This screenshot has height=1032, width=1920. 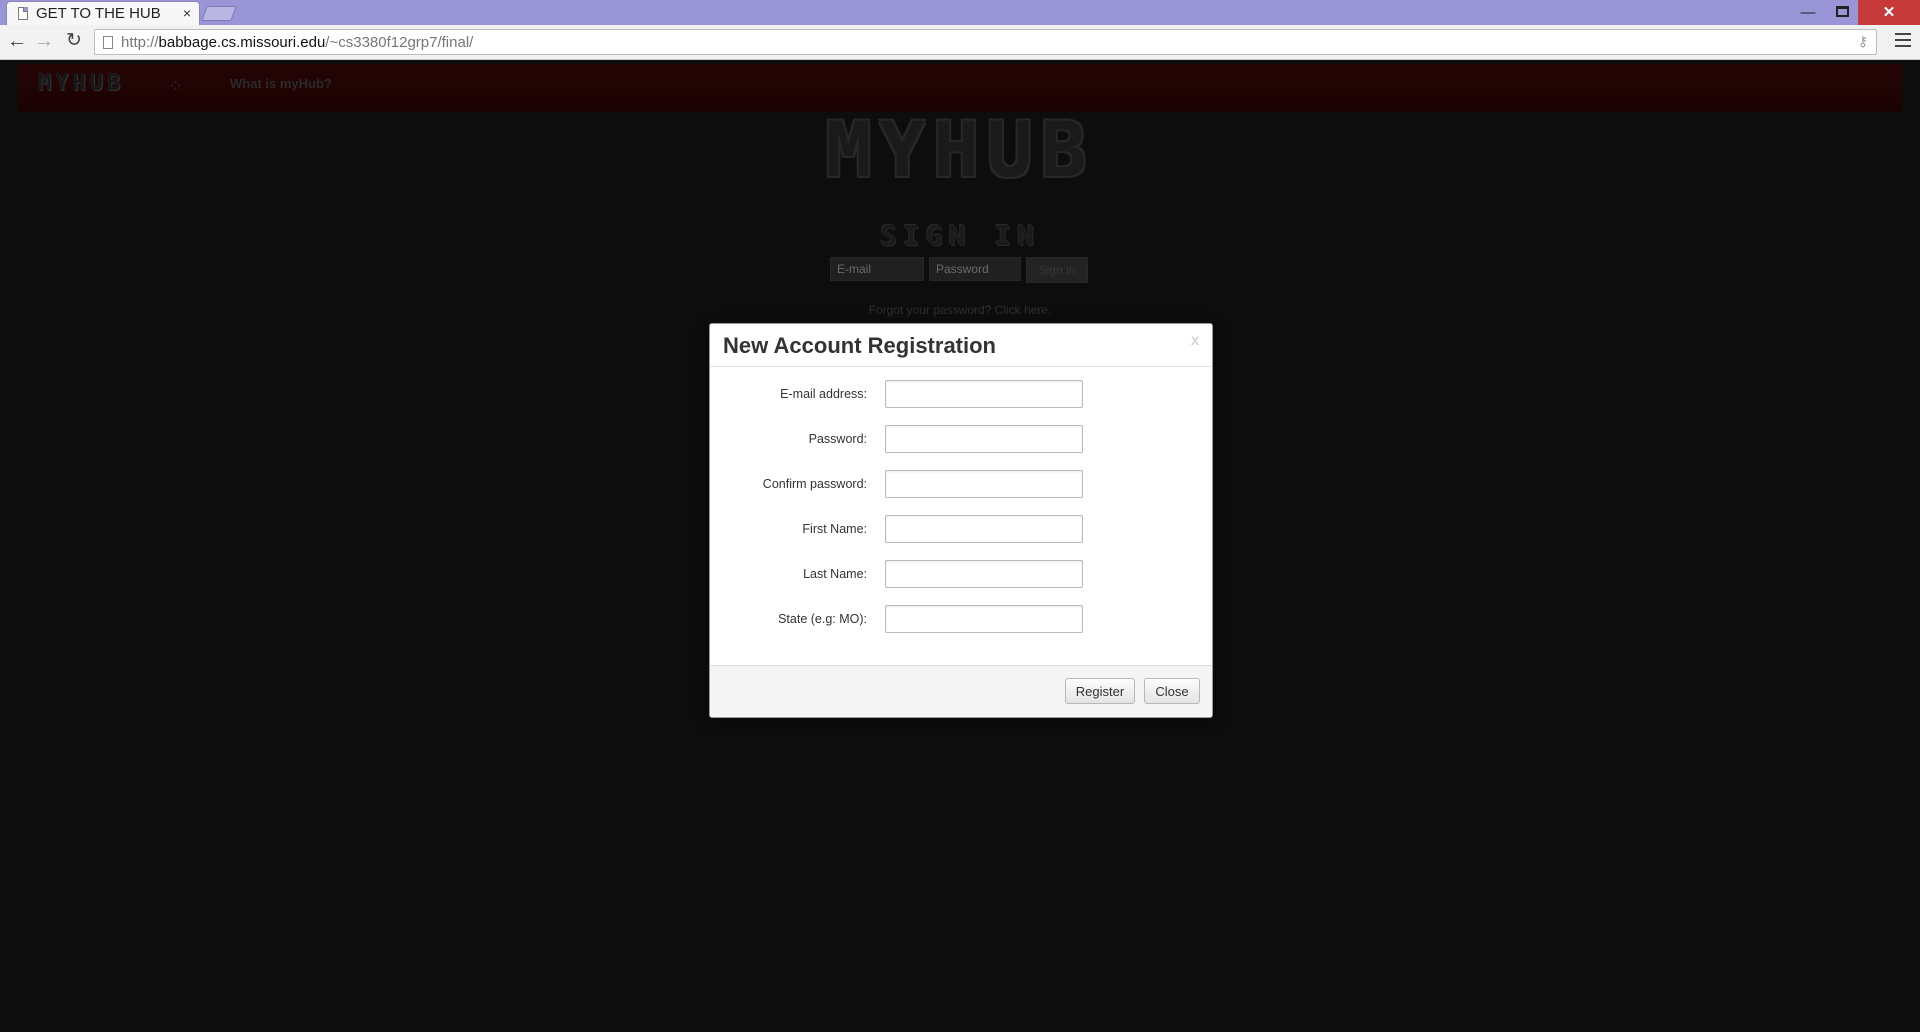 What do you see at coordinates (823, 394) in the screenshot?
I see `email-label: E-mail address:` at bounding box center [823, 394].